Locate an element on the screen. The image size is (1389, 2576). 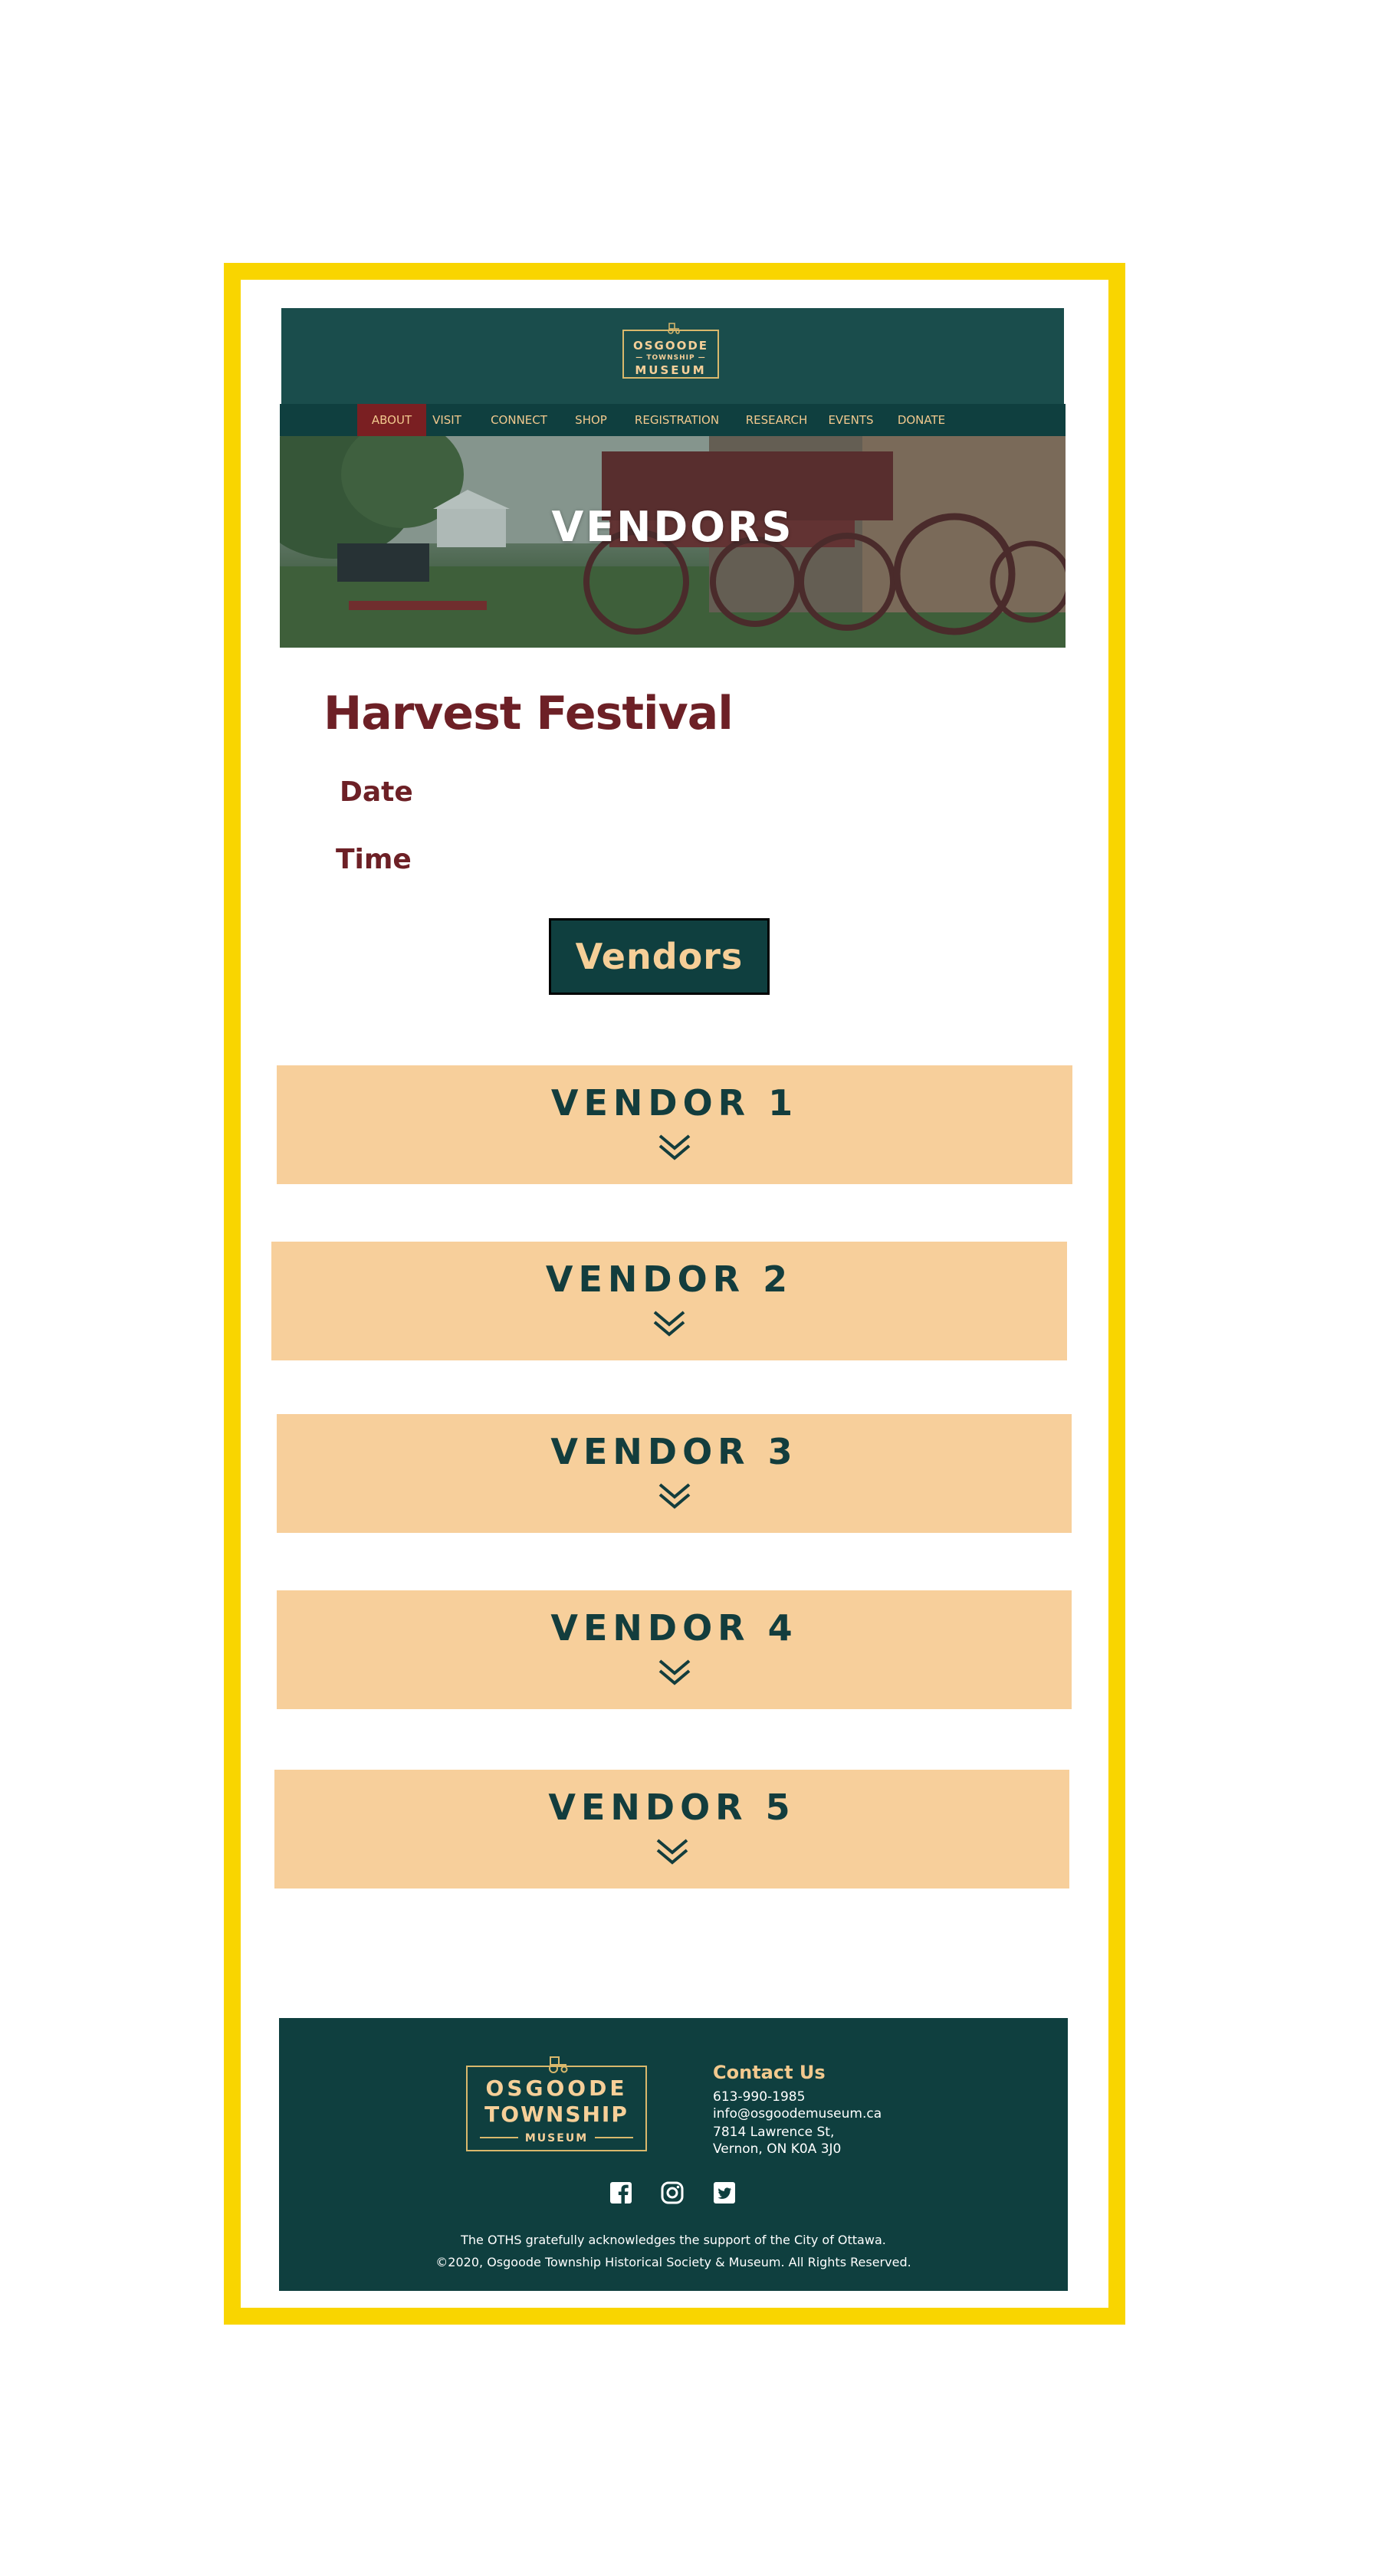
site-header: OSGOODE — TOWNSHIP — MUSEUM is located at coordinates (672, 356).